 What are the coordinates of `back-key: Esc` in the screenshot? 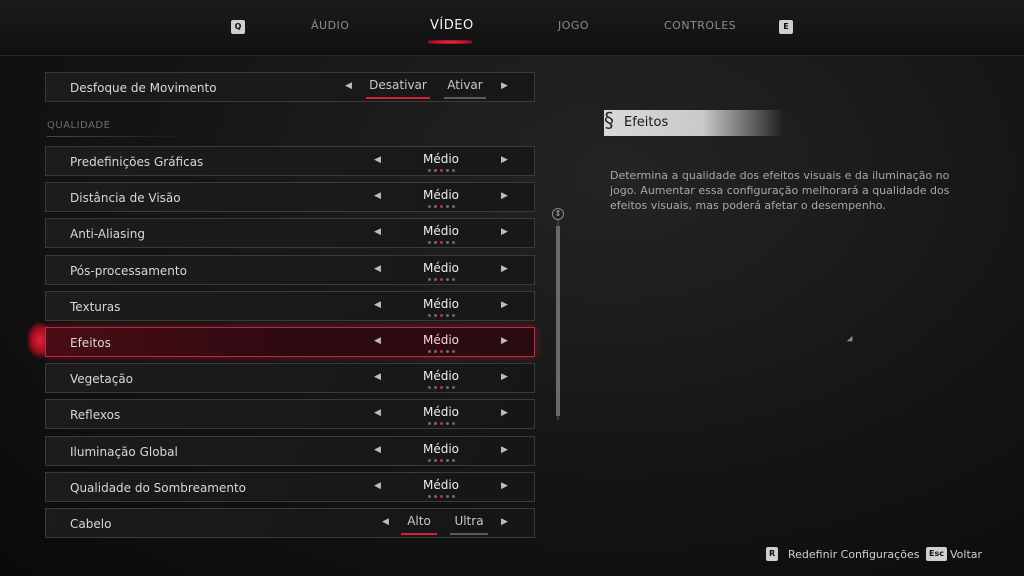 It's located at (936, 554).